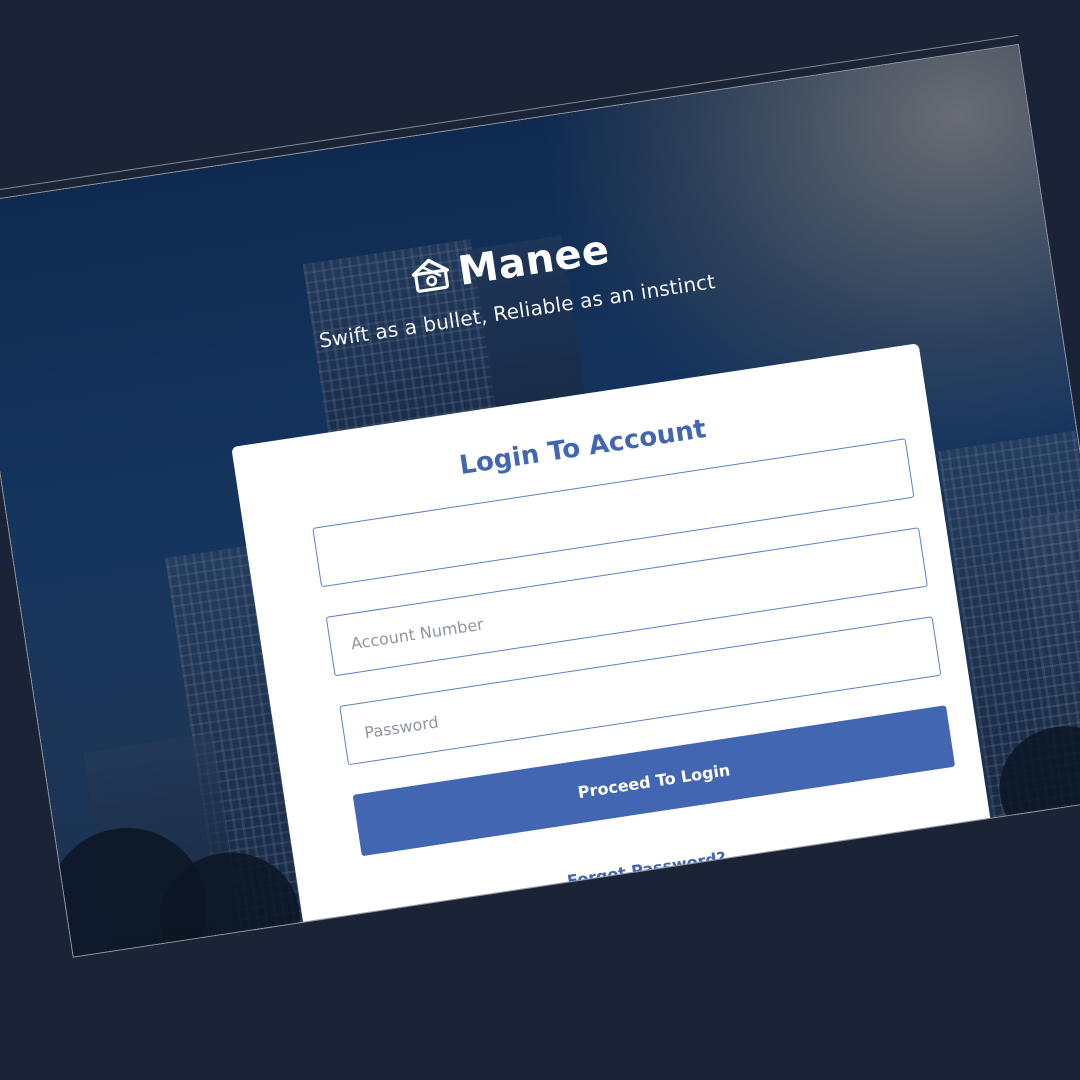 The width and height of the screenshot is (1080, 1080). Describe the element at coordinates (534, 260) in the screenshot. I see `brand-name: Manee` at that location.